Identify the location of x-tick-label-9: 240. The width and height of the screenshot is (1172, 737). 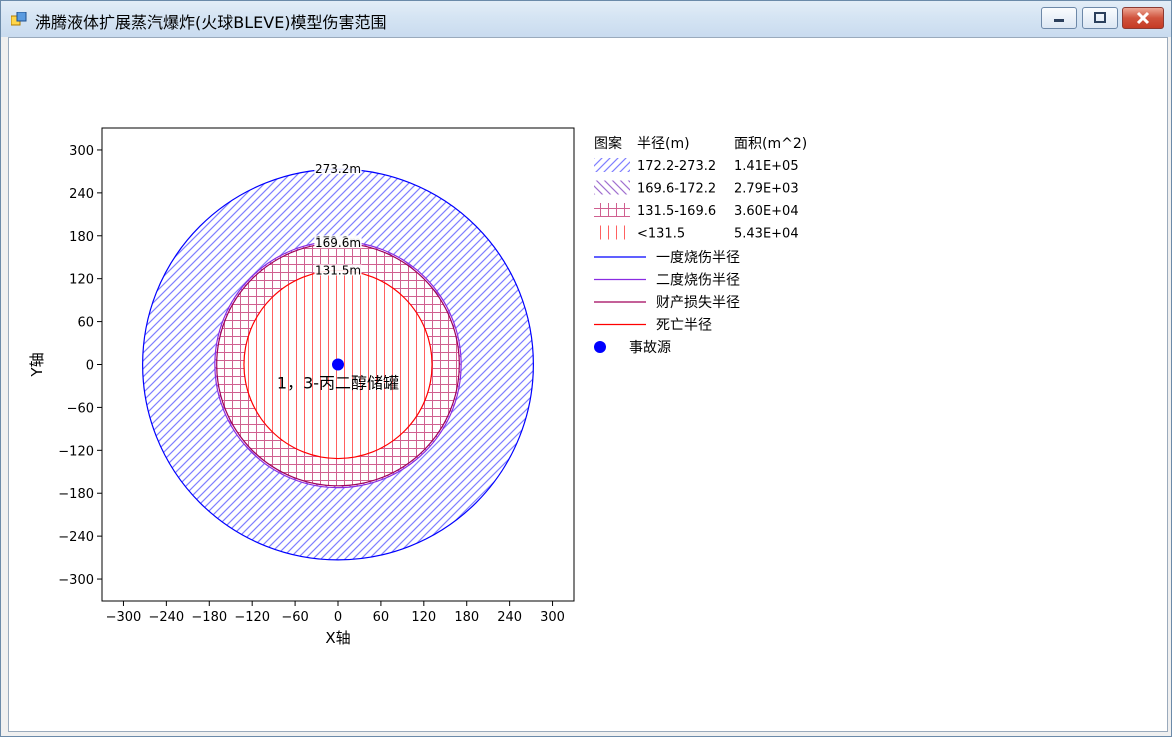
(509, 617).